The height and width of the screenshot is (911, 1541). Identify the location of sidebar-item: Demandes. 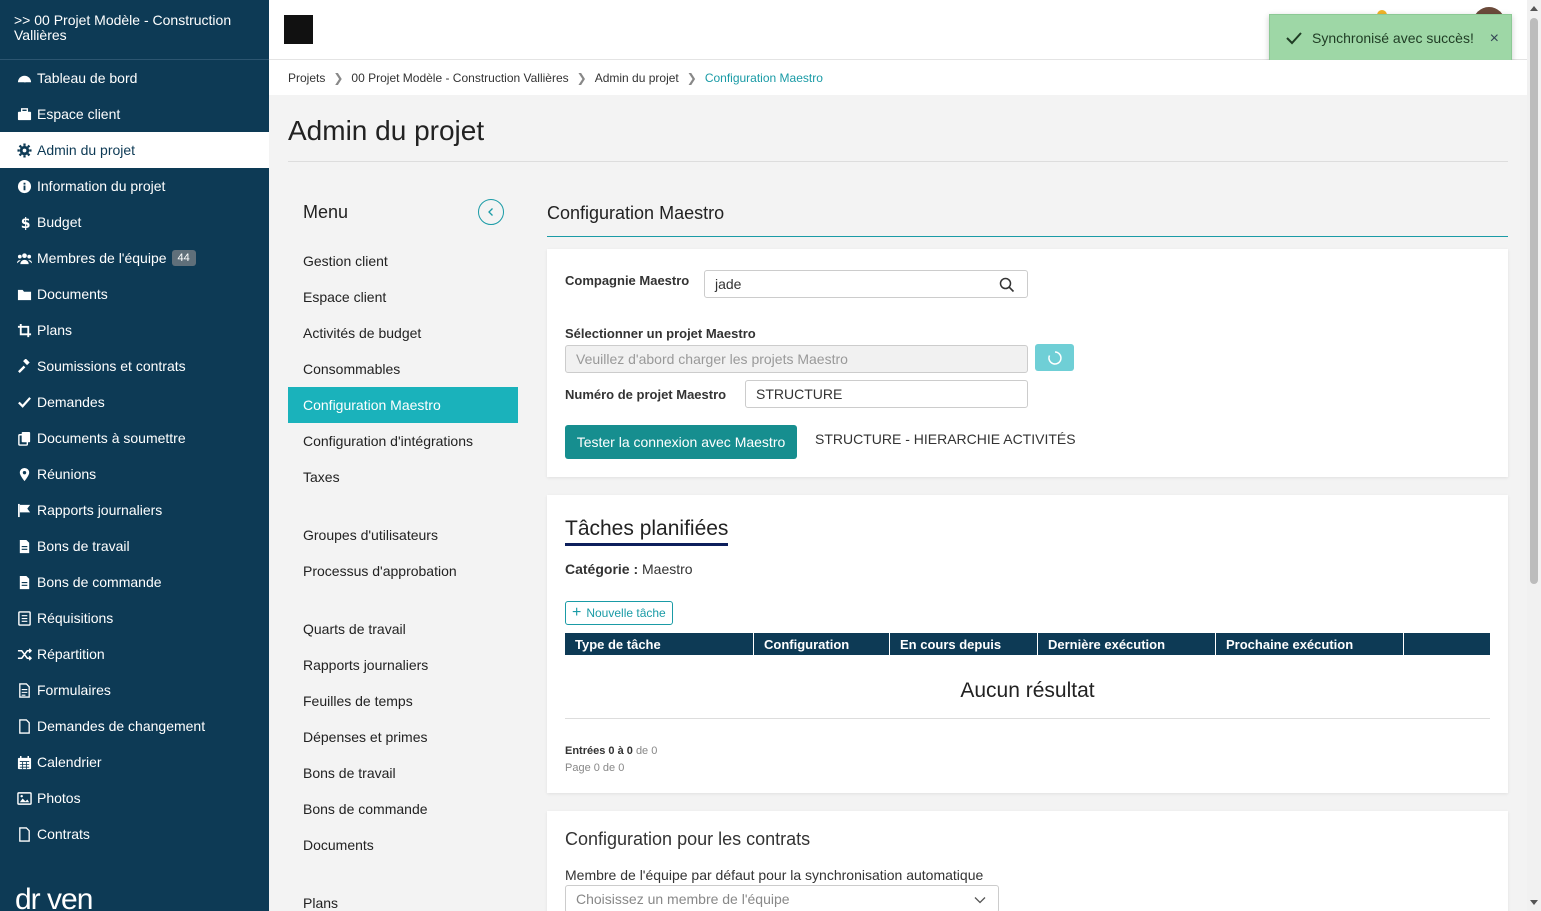
(134, 402).